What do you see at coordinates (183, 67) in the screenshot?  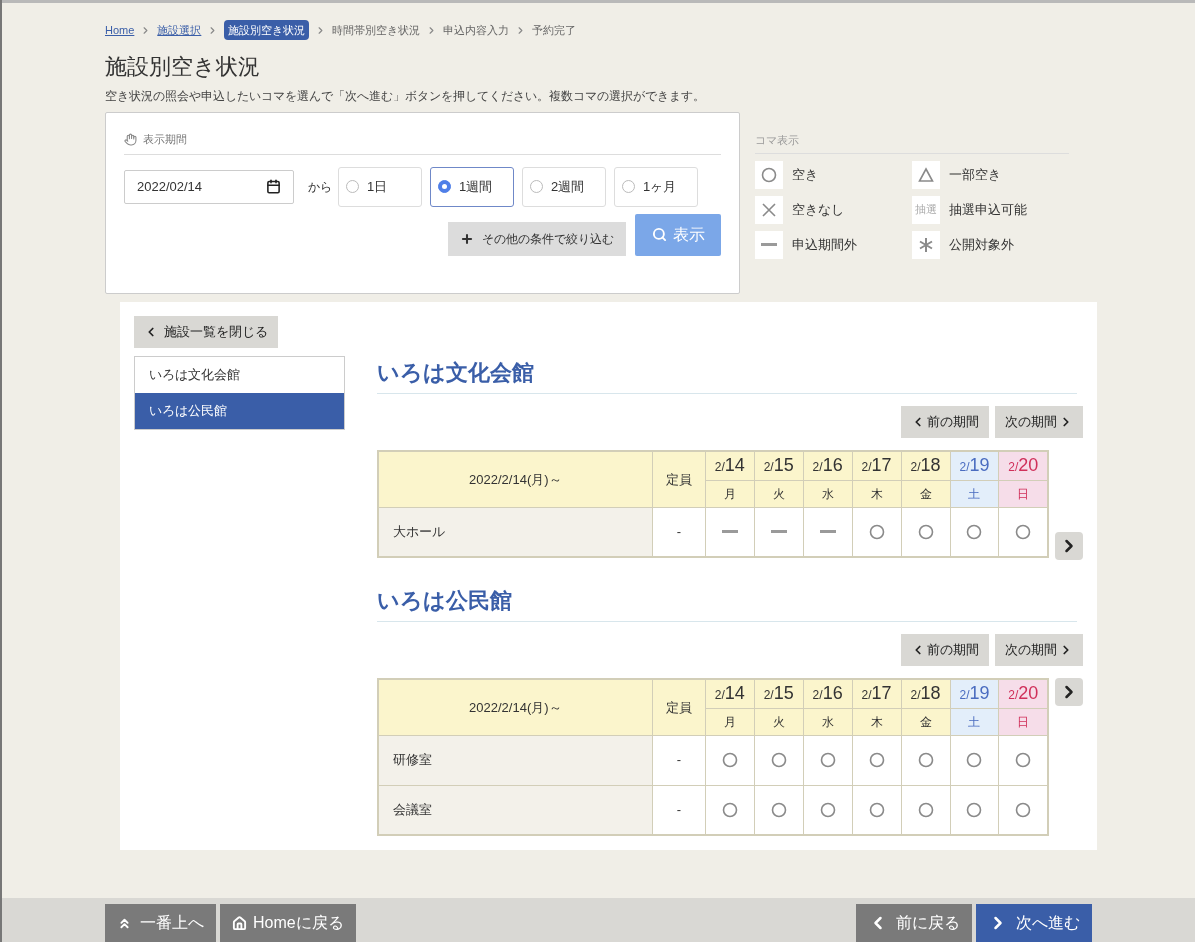 I see `page-title: 施設別空き状況` at bounding box center [183, 67].